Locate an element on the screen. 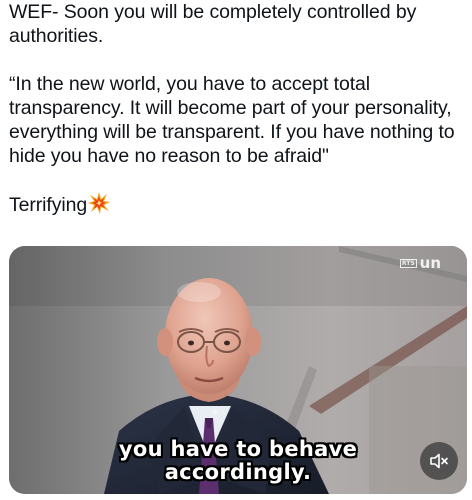  speaker-muted-icon is located at coordinates (439, 461).